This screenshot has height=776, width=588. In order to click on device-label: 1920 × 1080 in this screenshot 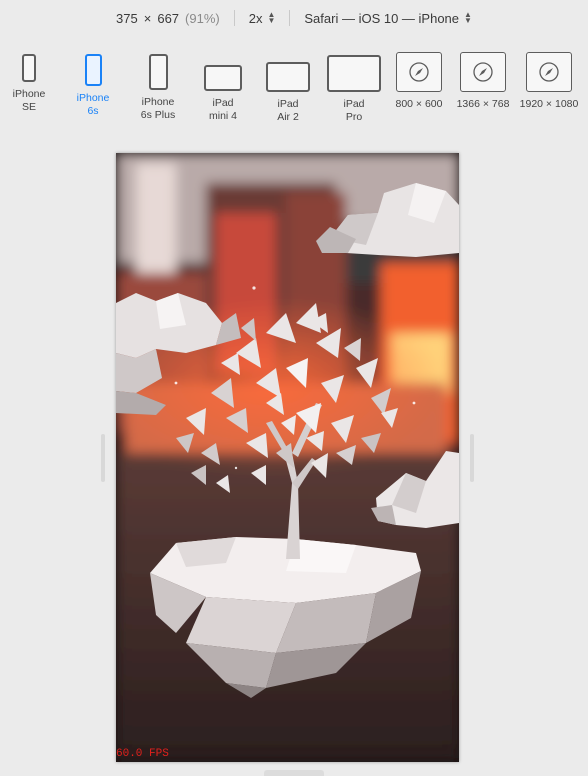, I will do `click(549, 104)`.